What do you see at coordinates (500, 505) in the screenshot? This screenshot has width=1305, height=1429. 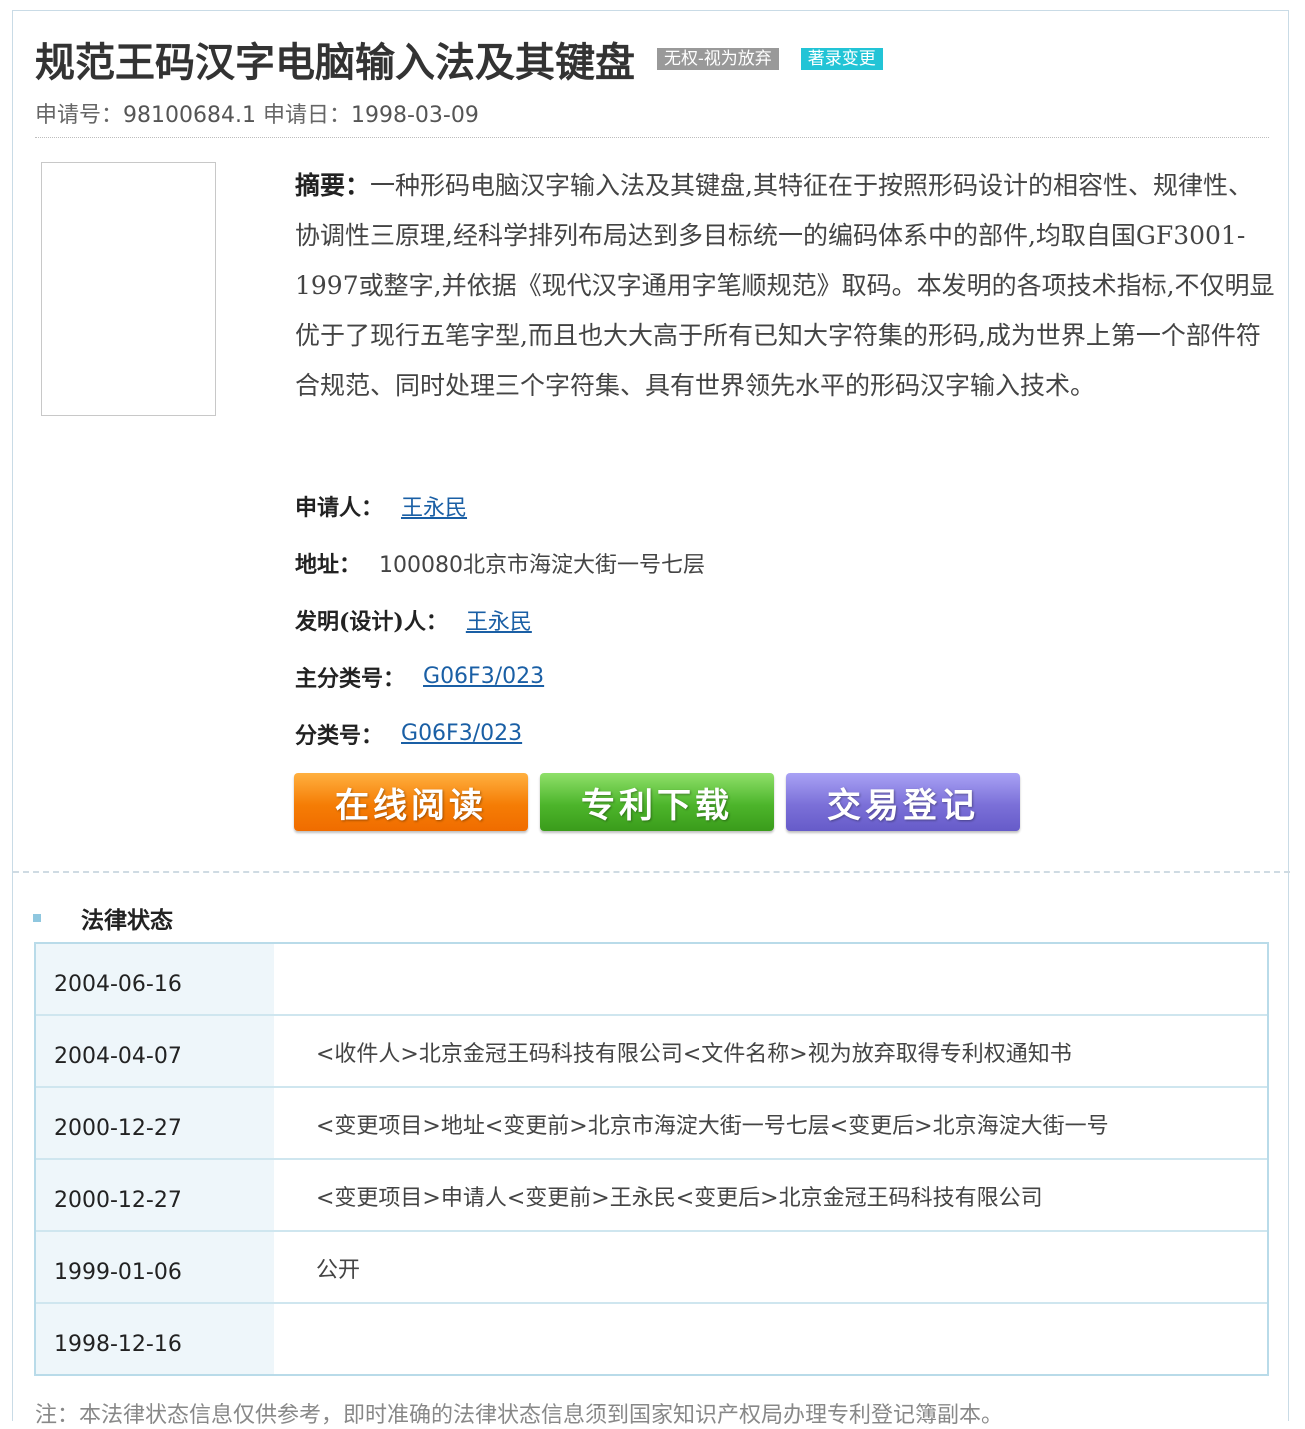 I see `applicant-row: 申请人： 王永民` at bounding box center [500, 505].